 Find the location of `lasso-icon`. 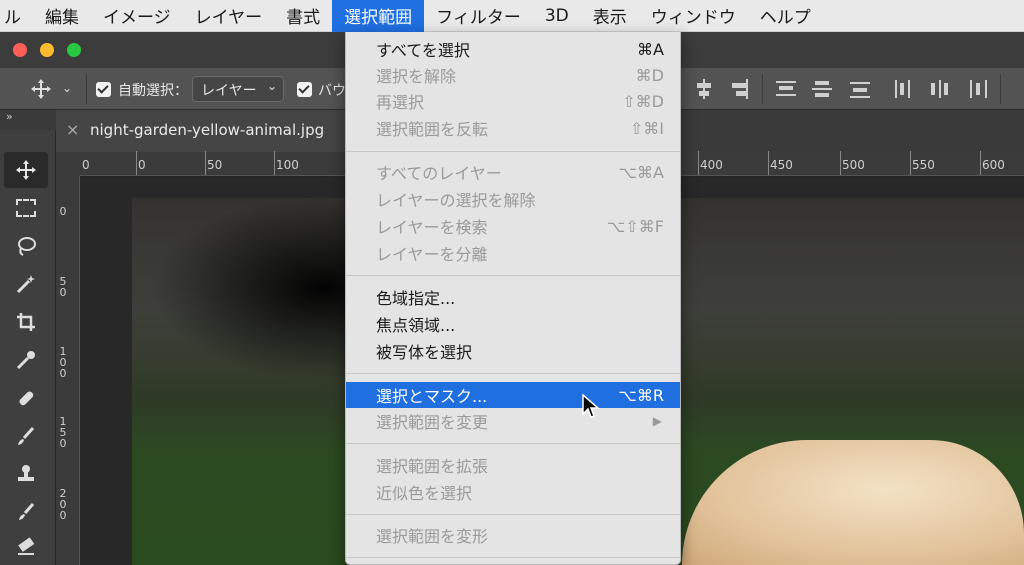

lasso-icon is located at coordinates (27, 246).